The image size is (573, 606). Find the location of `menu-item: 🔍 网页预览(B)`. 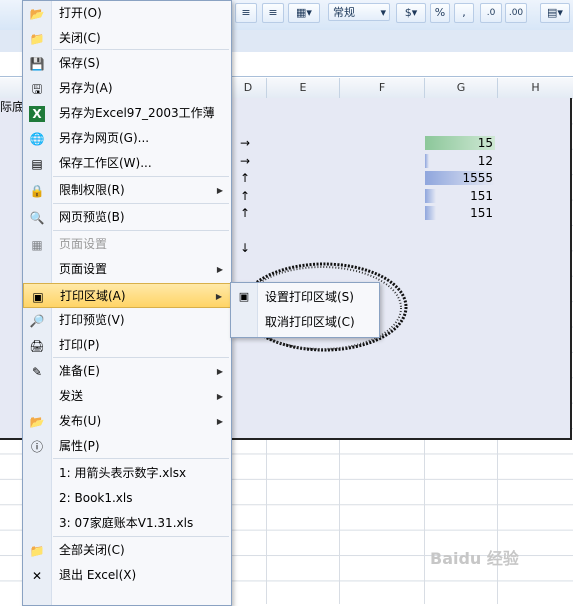

menu-item: 🔍 网页预览(B) is located at coordinates (127, 217).